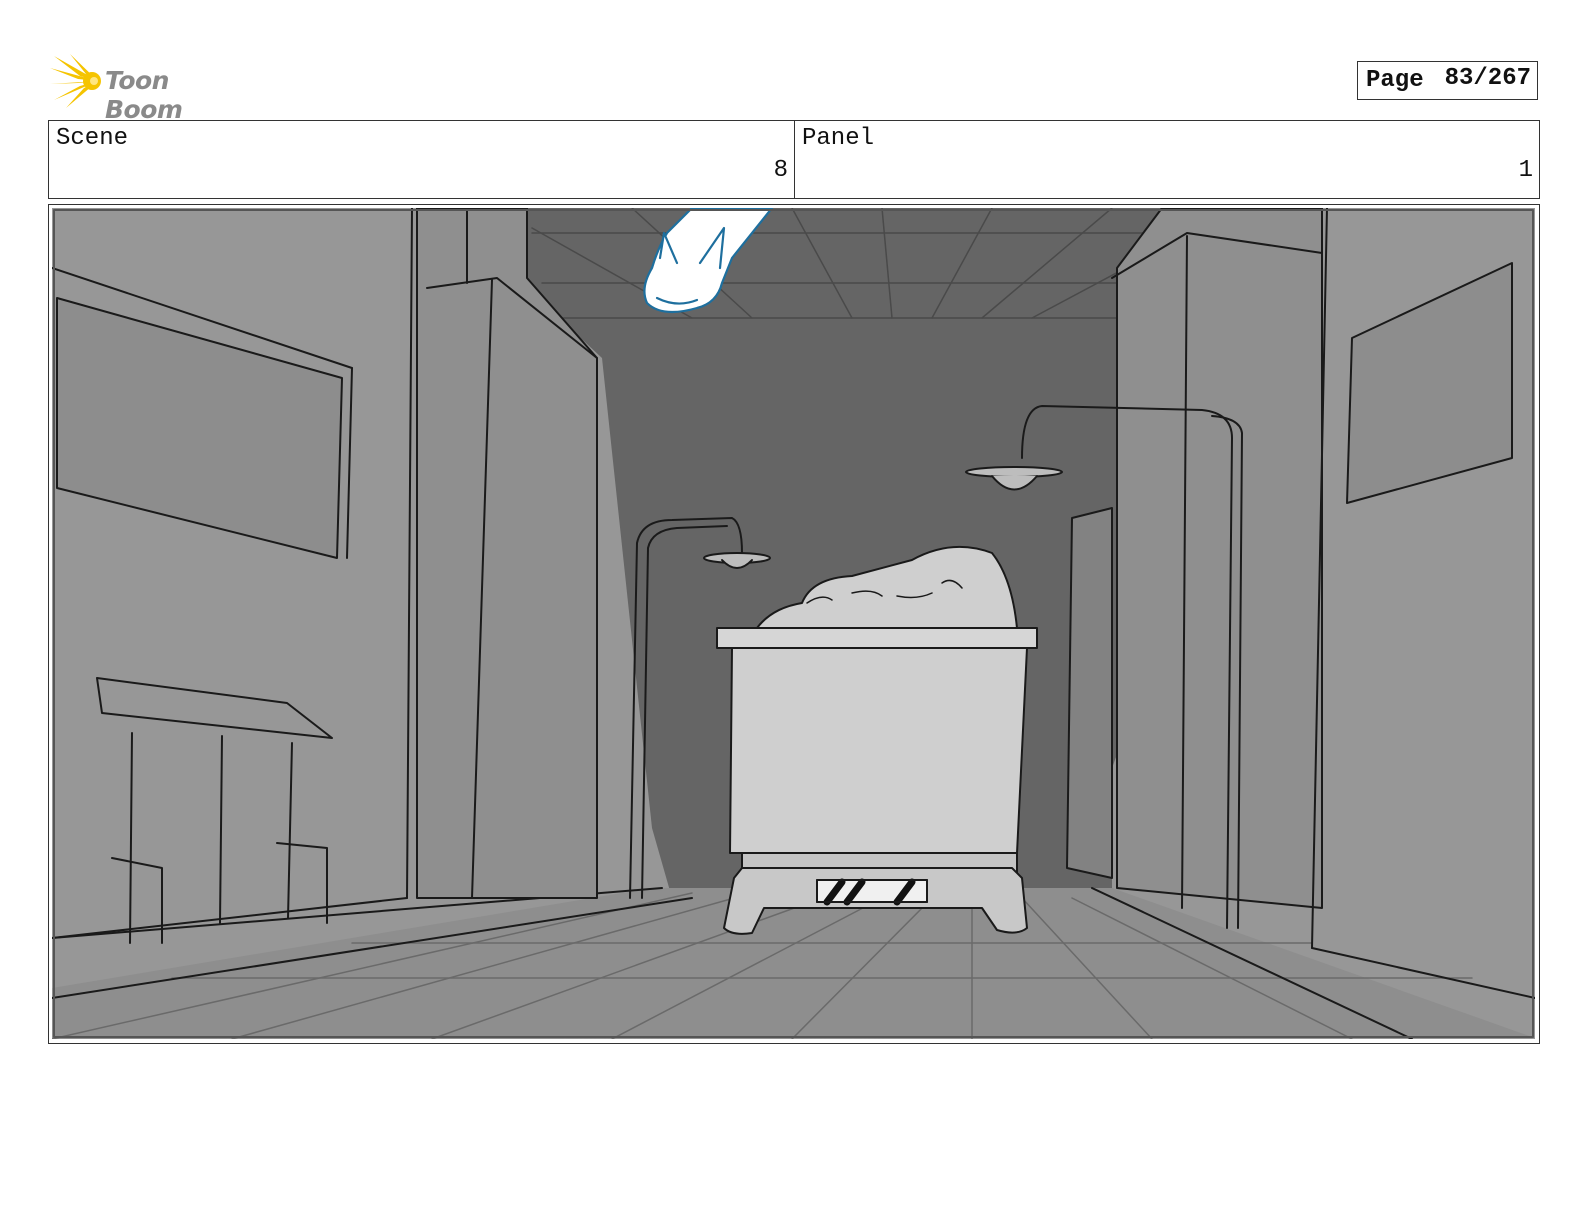  Describe the element at coordinates (1395, 80) in the screenshot. I see `page-label: Page` at that location.